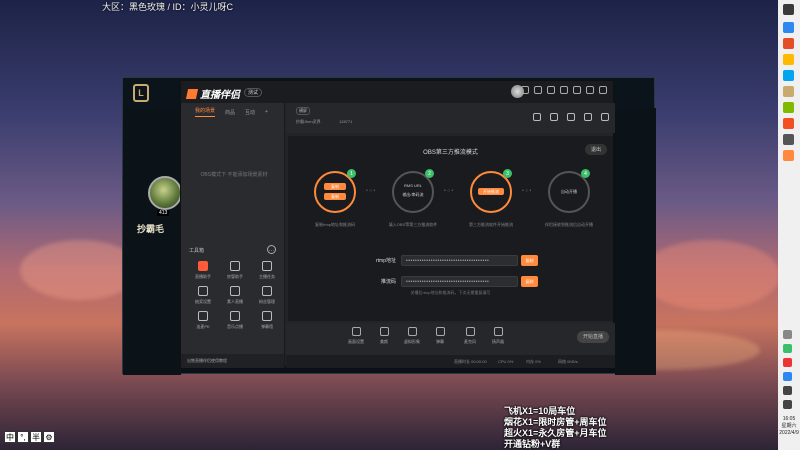 The width and height of the screenshot is (800, 450). I want to click on taskbar-clock: 16:05 星期六 2022/4/9, so click(789, 426).